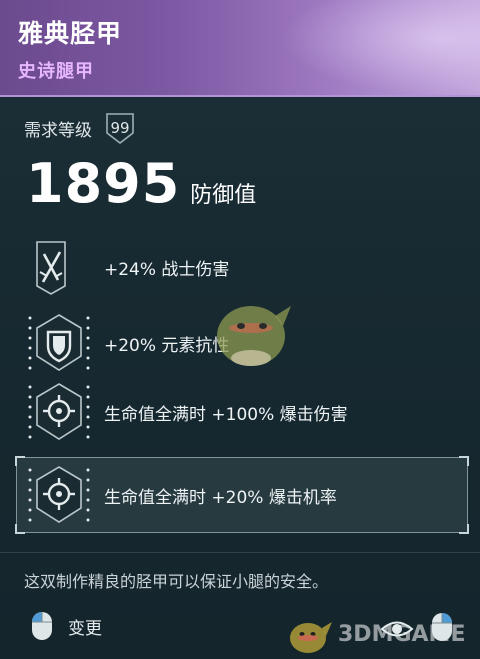 The width and height of the screenshot is (480, 659). What do you see at coordinates (126, 343) in the screenshot?
I see `perk-row: +20% 元素抗性` at bounding box center [126, 343].